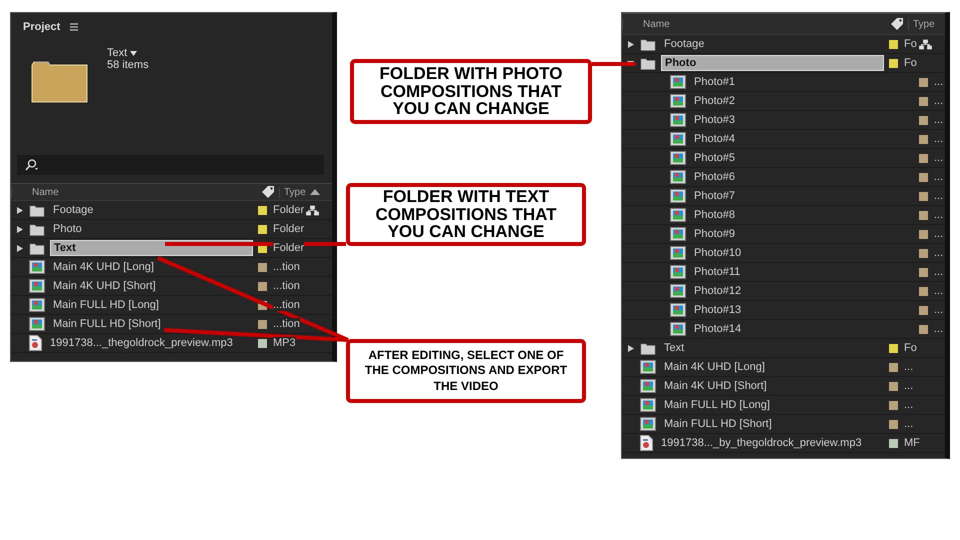  What do you see at coordinates (170, 165) in the screenshot?
I see `search-field` at bounding box center [170, 165].